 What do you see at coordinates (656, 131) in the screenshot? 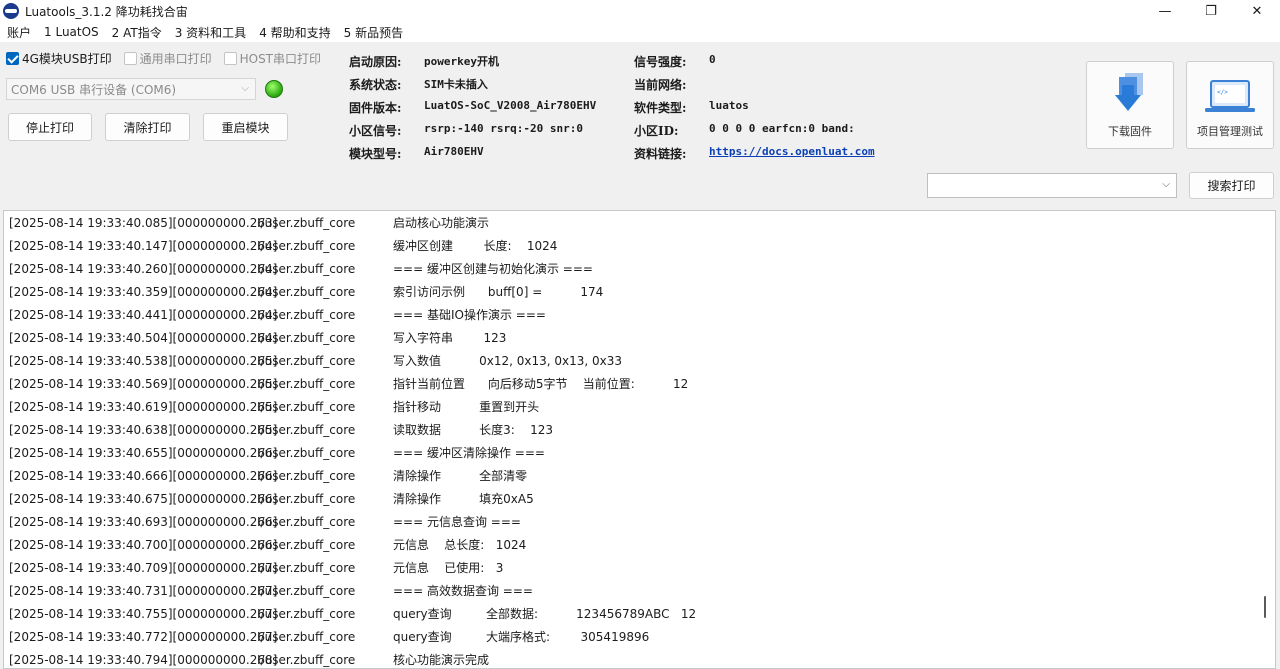
I see `cell-id-key: 小区ID:` at bounding box center [656, 131].